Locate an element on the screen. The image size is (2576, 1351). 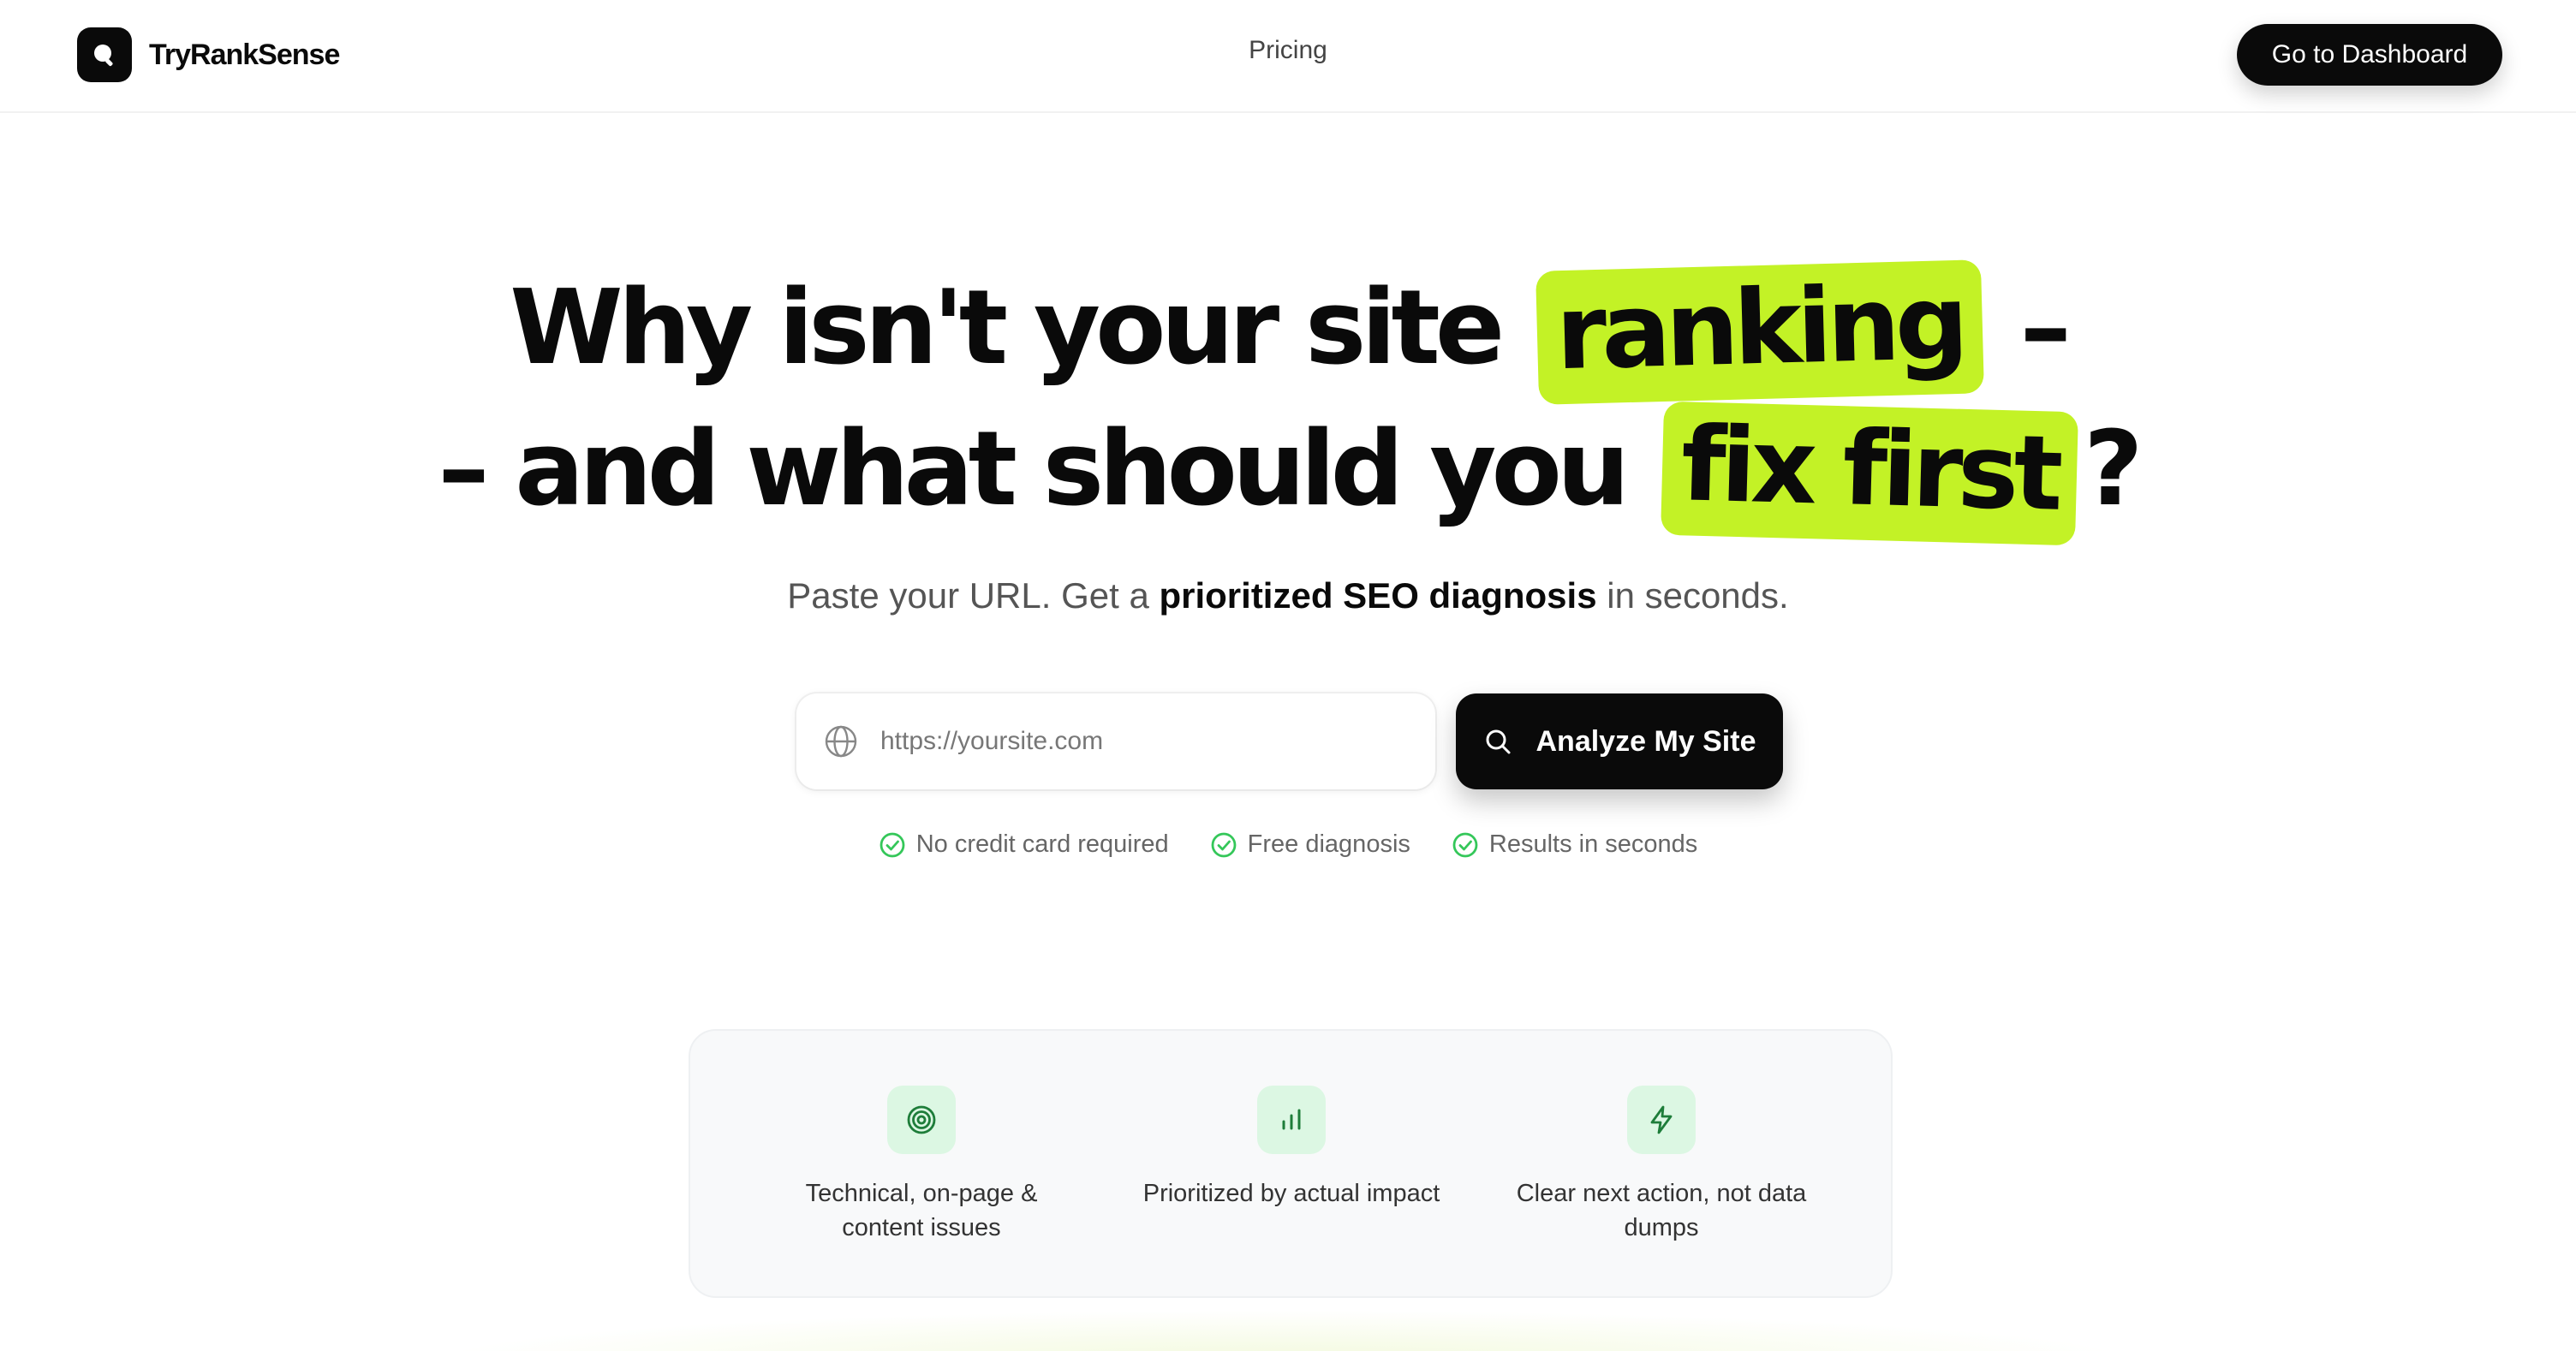
feature-item: Technical, on-page & content issues is located at coordinates (921, 1165).